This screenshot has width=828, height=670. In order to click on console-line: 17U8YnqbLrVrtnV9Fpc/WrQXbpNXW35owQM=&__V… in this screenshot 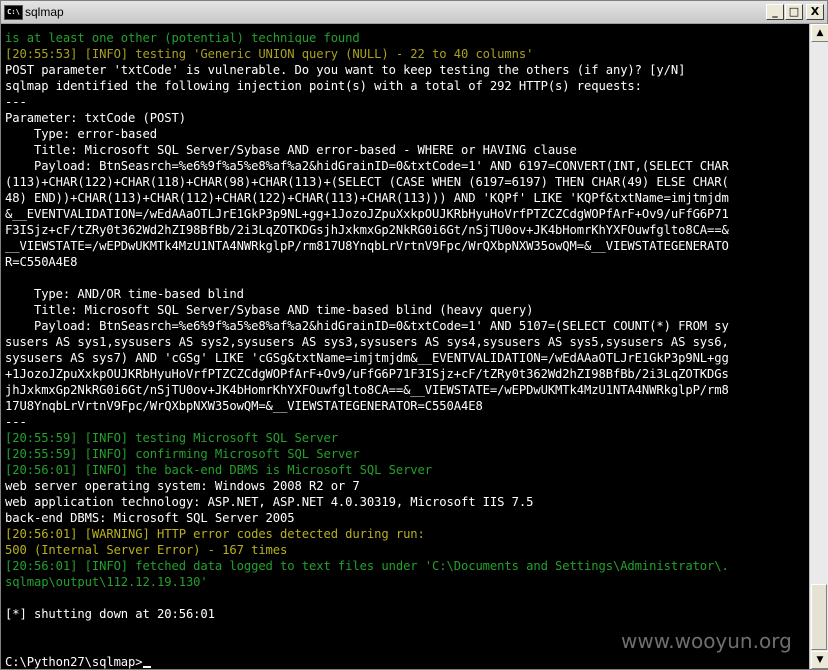, I will do `click(244, 406)`.